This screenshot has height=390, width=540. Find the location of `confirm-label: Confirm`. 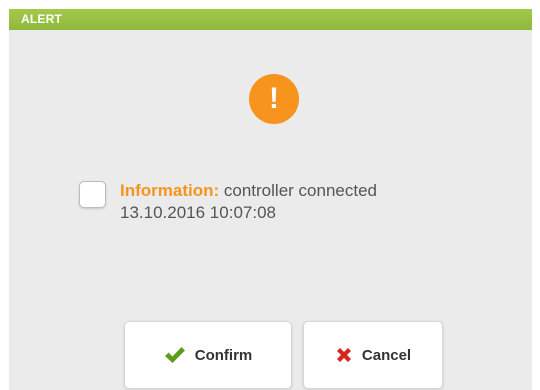

confirm-label: Confirm is located at coordinates (223, 355).